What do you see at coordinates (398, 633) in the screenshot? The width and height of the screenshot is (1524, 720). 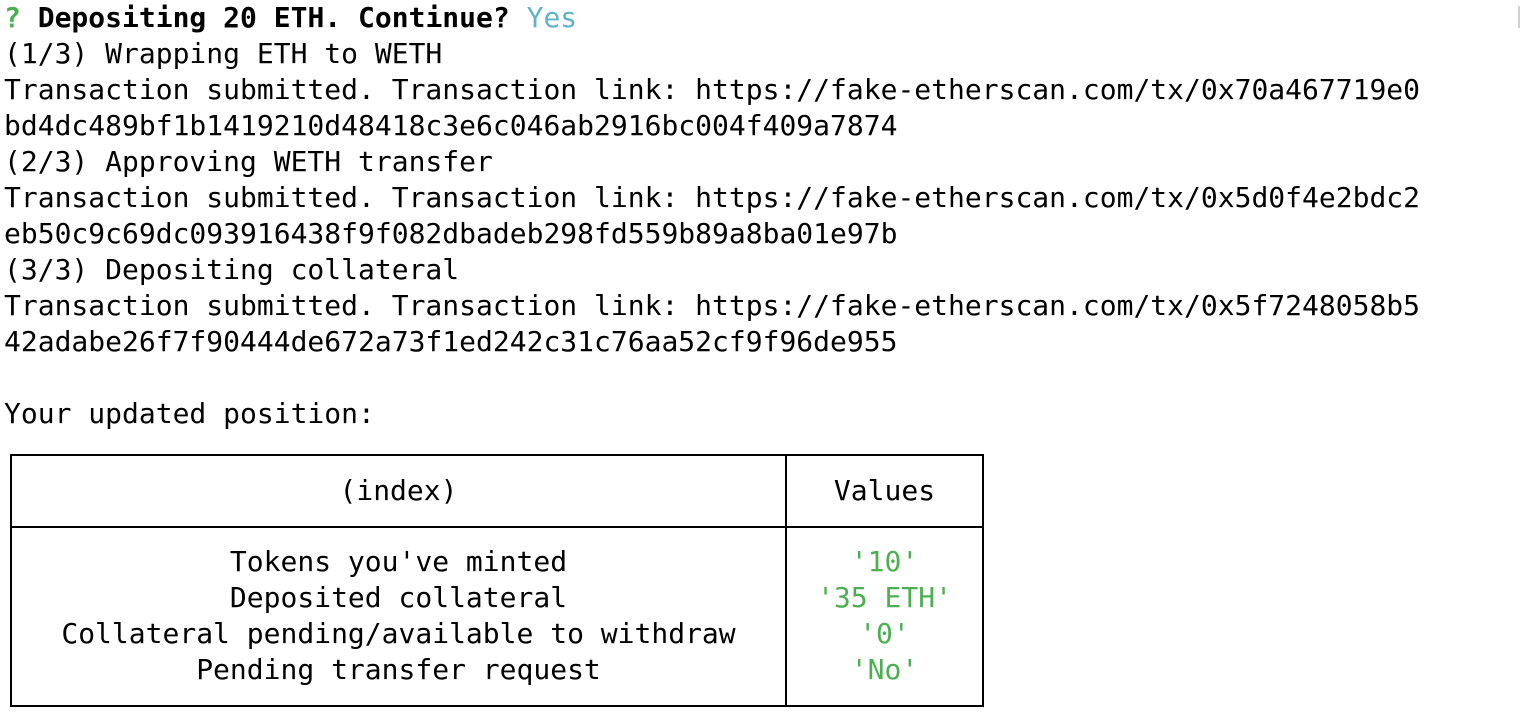 I see `table-row-label: Collateral pending/available to withdraw` at bounding box center [398, 633].